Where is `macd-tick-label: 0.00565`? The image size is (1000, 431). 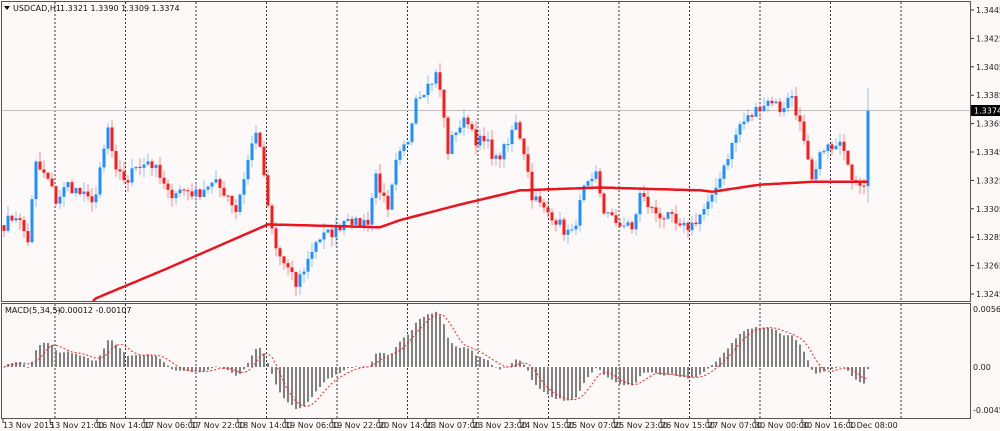
macd-tick-label: 0.00565 is located at coordinates (986, 309).